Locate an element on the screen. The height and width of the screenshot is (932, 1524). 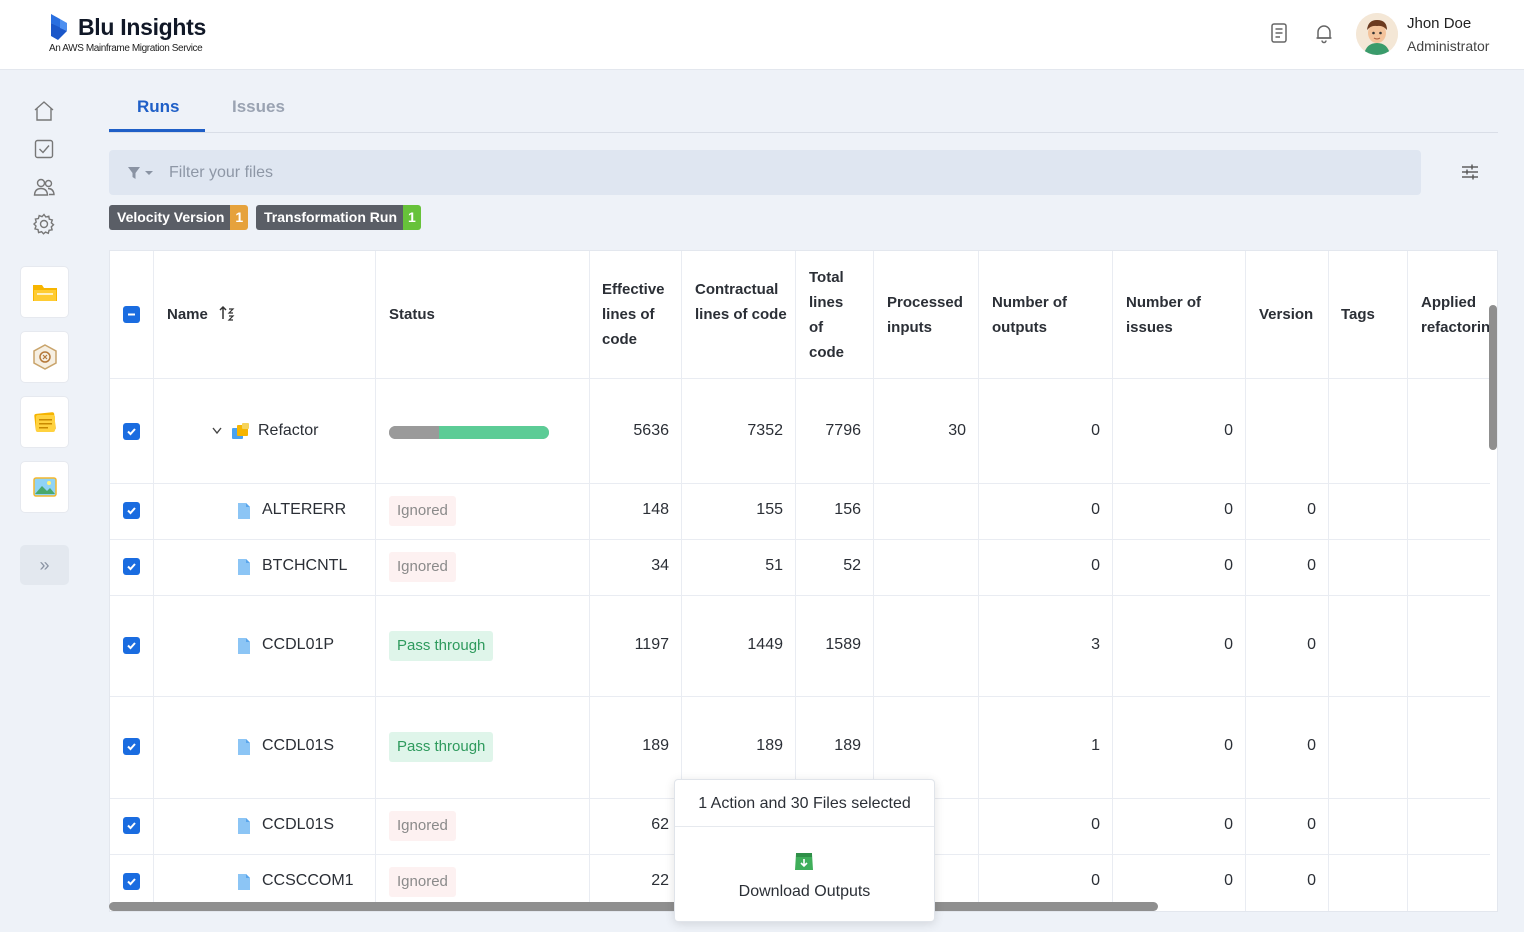
cell-outputs: 3 is located at coordinates (1095, 644).